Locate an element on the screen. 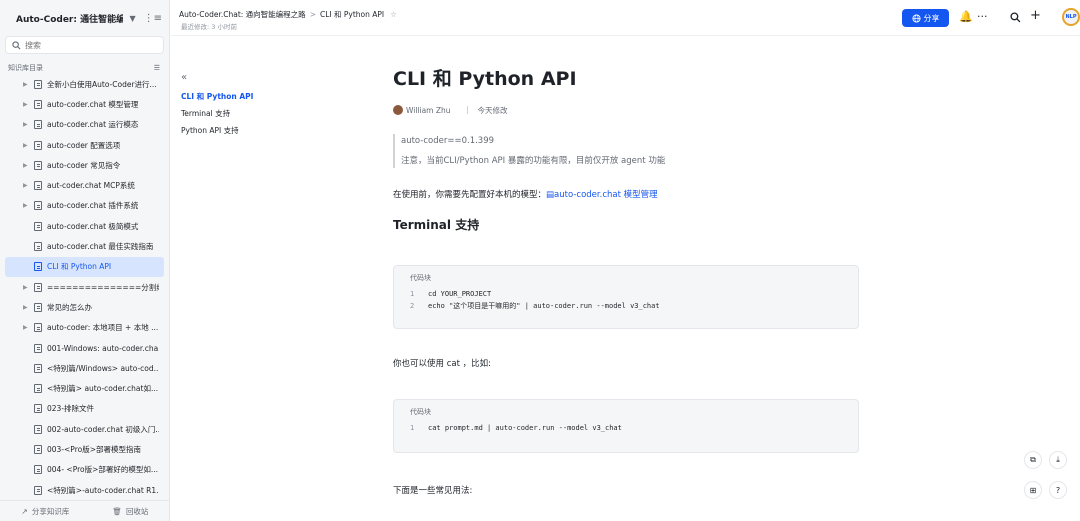  outline-item: Terminal 支持 is located at coordinates (231, 113).